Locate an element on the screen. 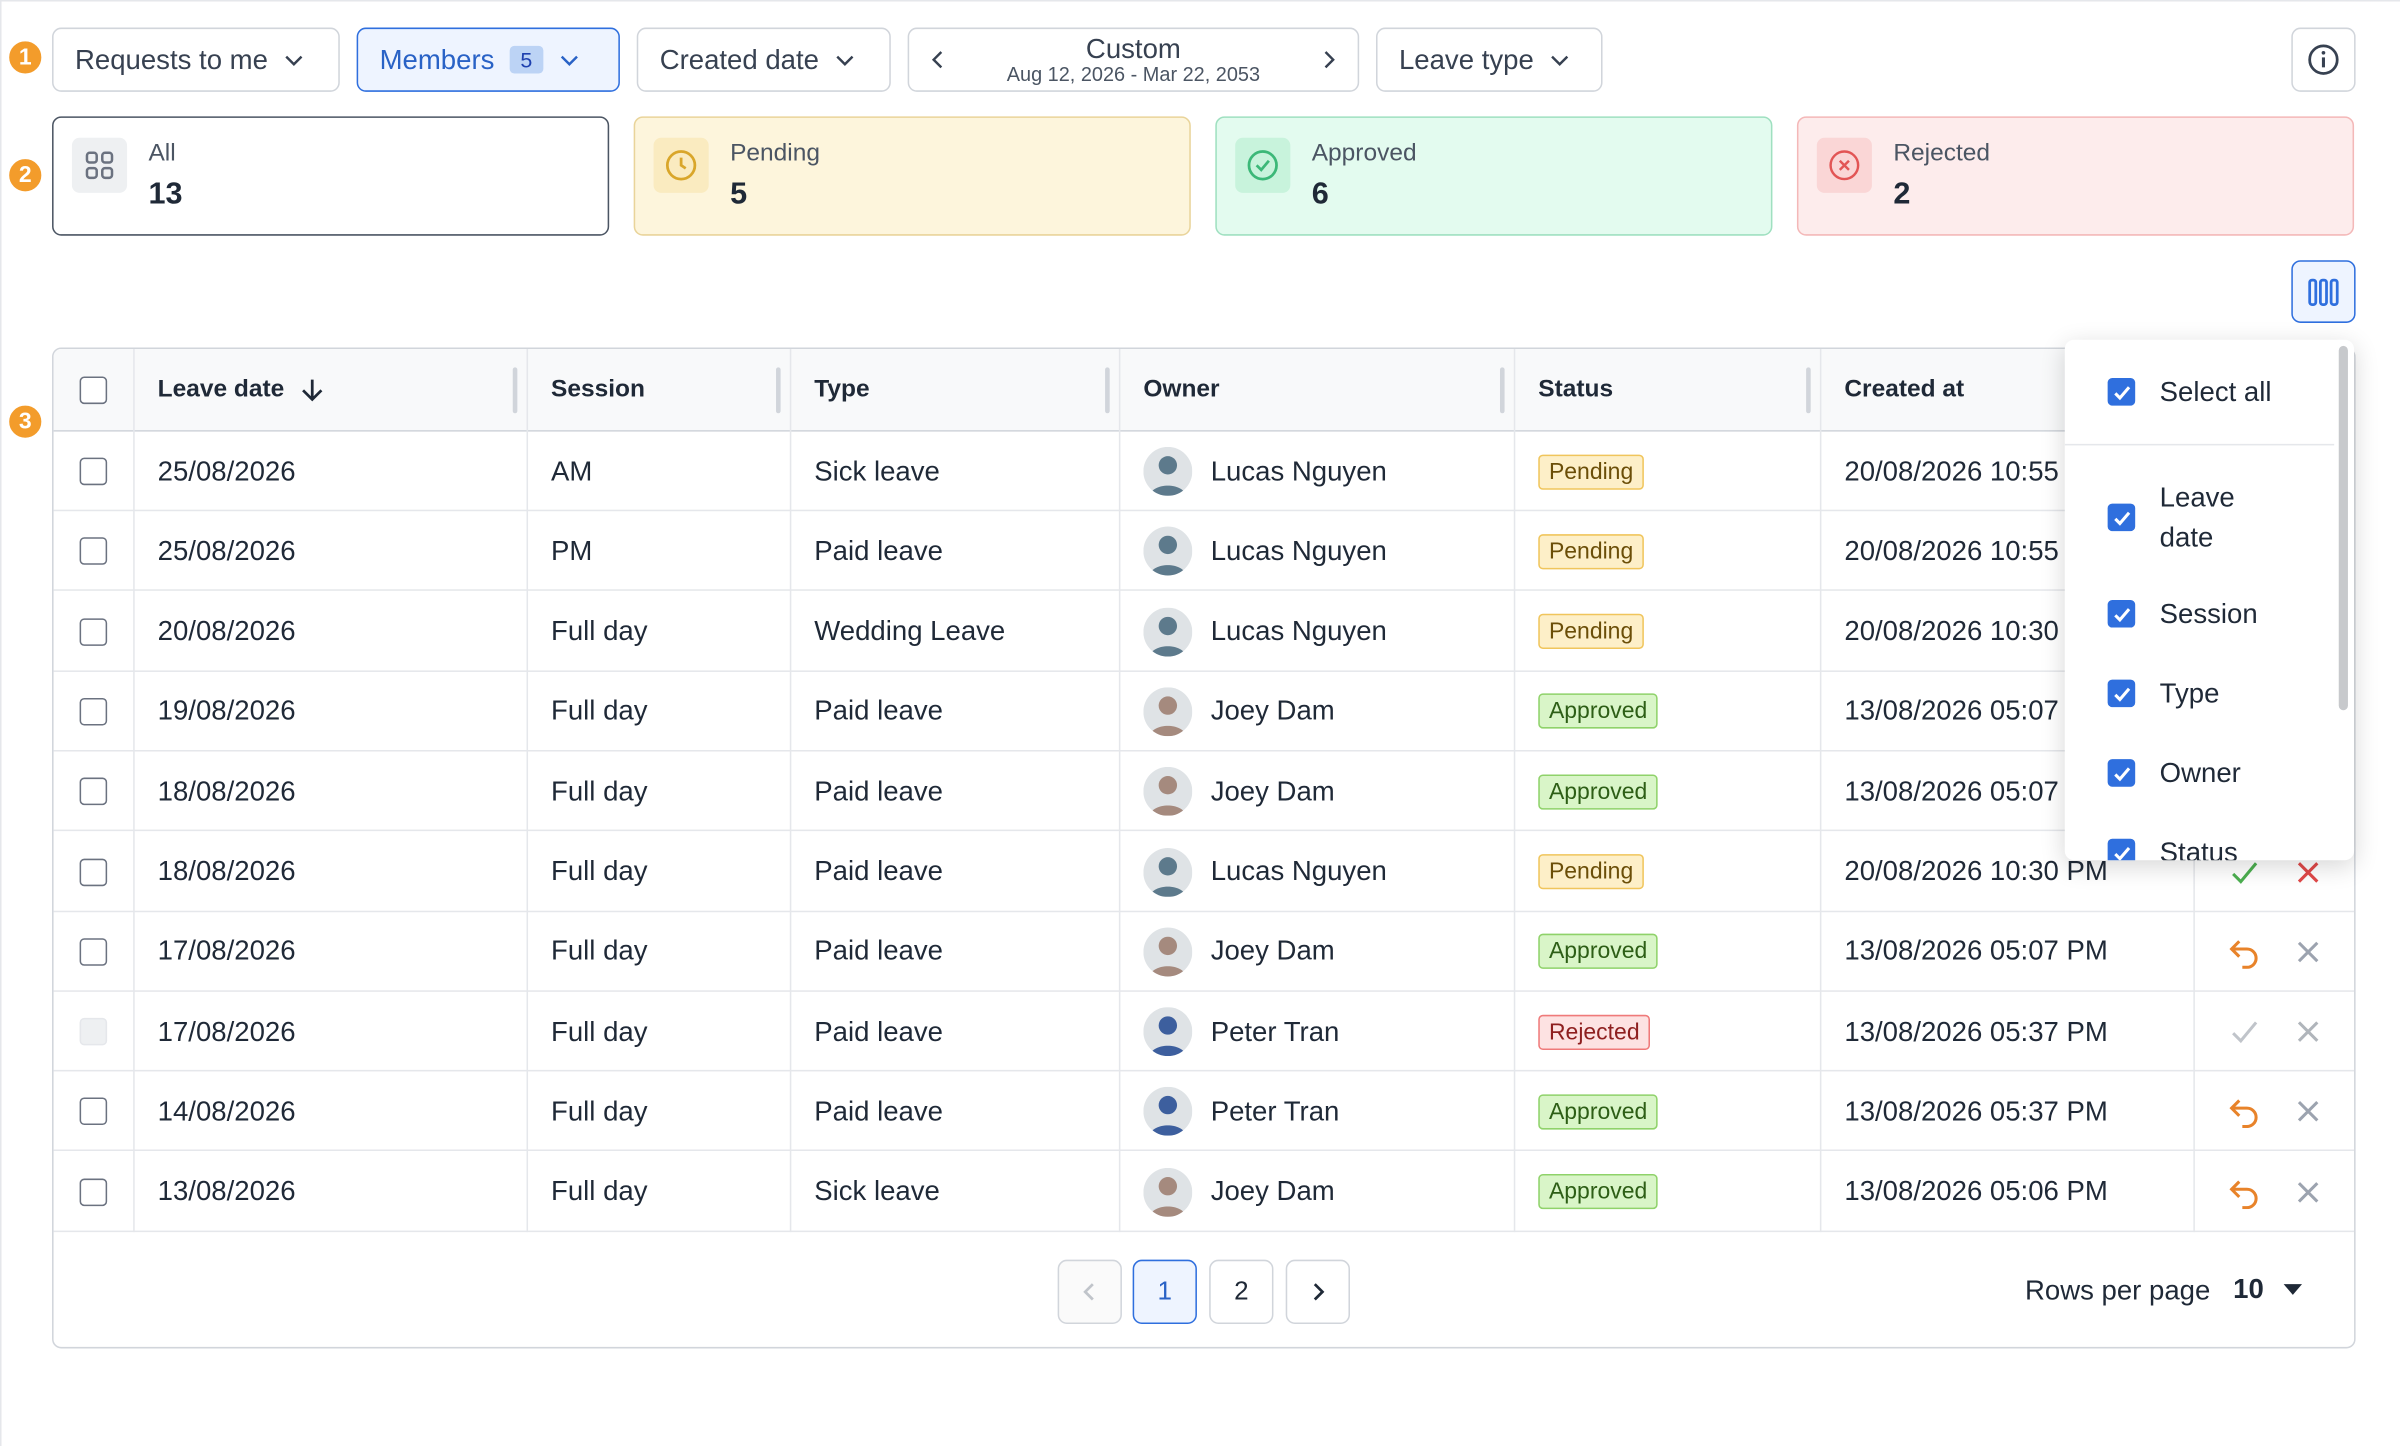 The width and height of the screenshot is (2400, 1446). leave-type-filter-dropdown: Leave type is located at coordinates (1489, 59).